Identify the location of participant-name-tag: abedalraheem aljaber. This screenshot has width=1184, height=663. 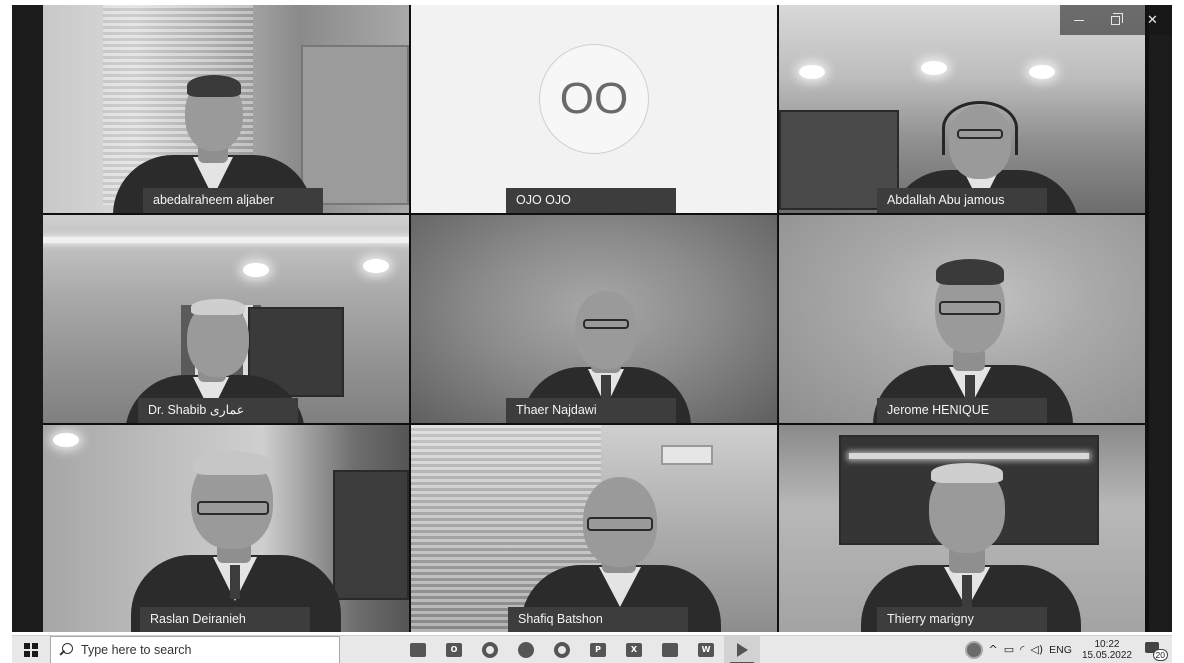
(233, 200).